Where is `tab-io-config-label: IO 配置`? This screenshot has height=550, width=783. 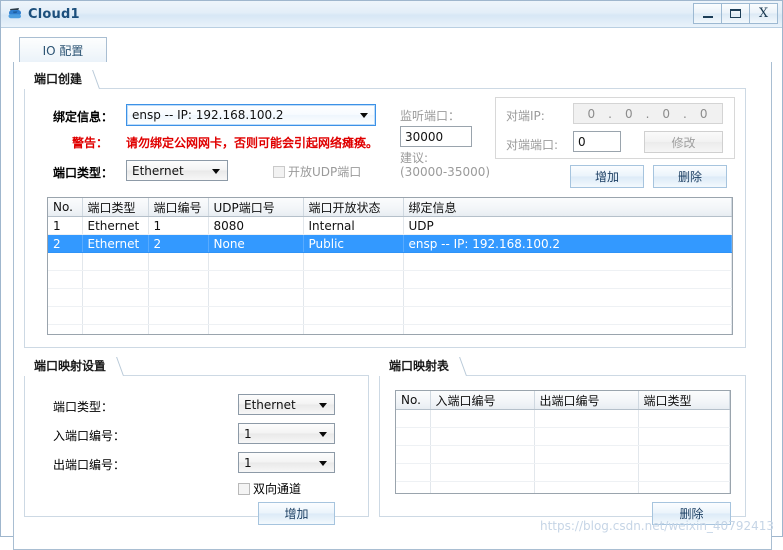
tab-io-config-label: IO 配置 is located at coordinates (63, 51).